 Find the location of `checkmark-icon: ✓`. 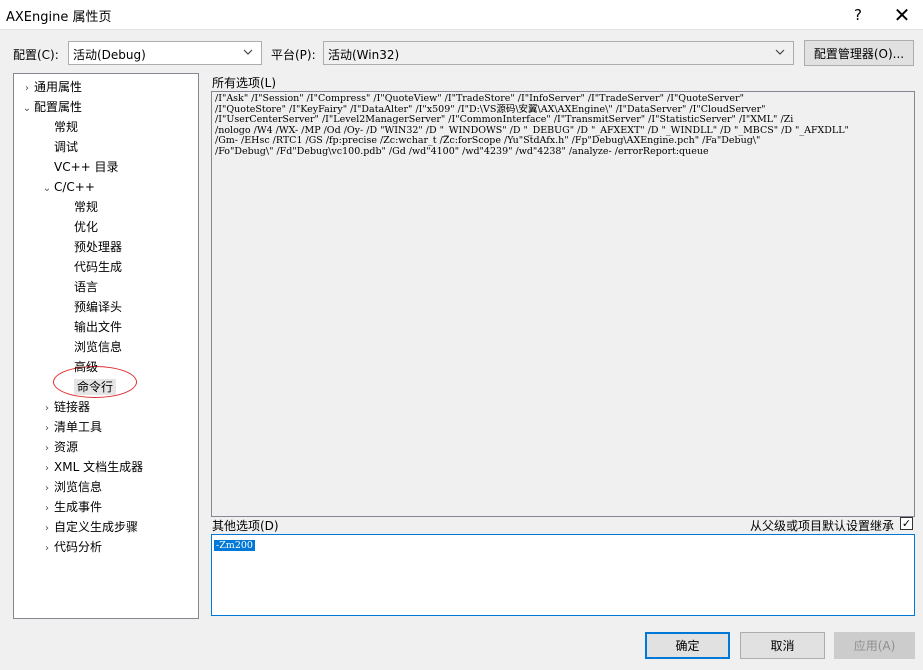

checkmark-icon: ✓ is located at coordinates (906, 523).